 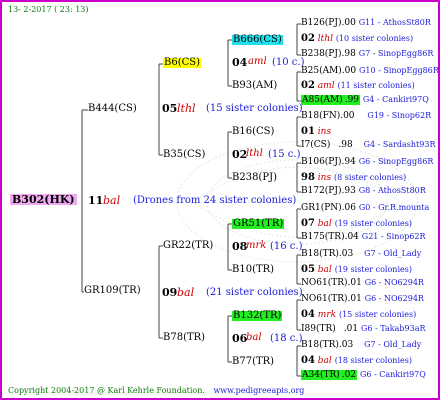 I want to click on root-gen: 11, so click(x=96, y=200).